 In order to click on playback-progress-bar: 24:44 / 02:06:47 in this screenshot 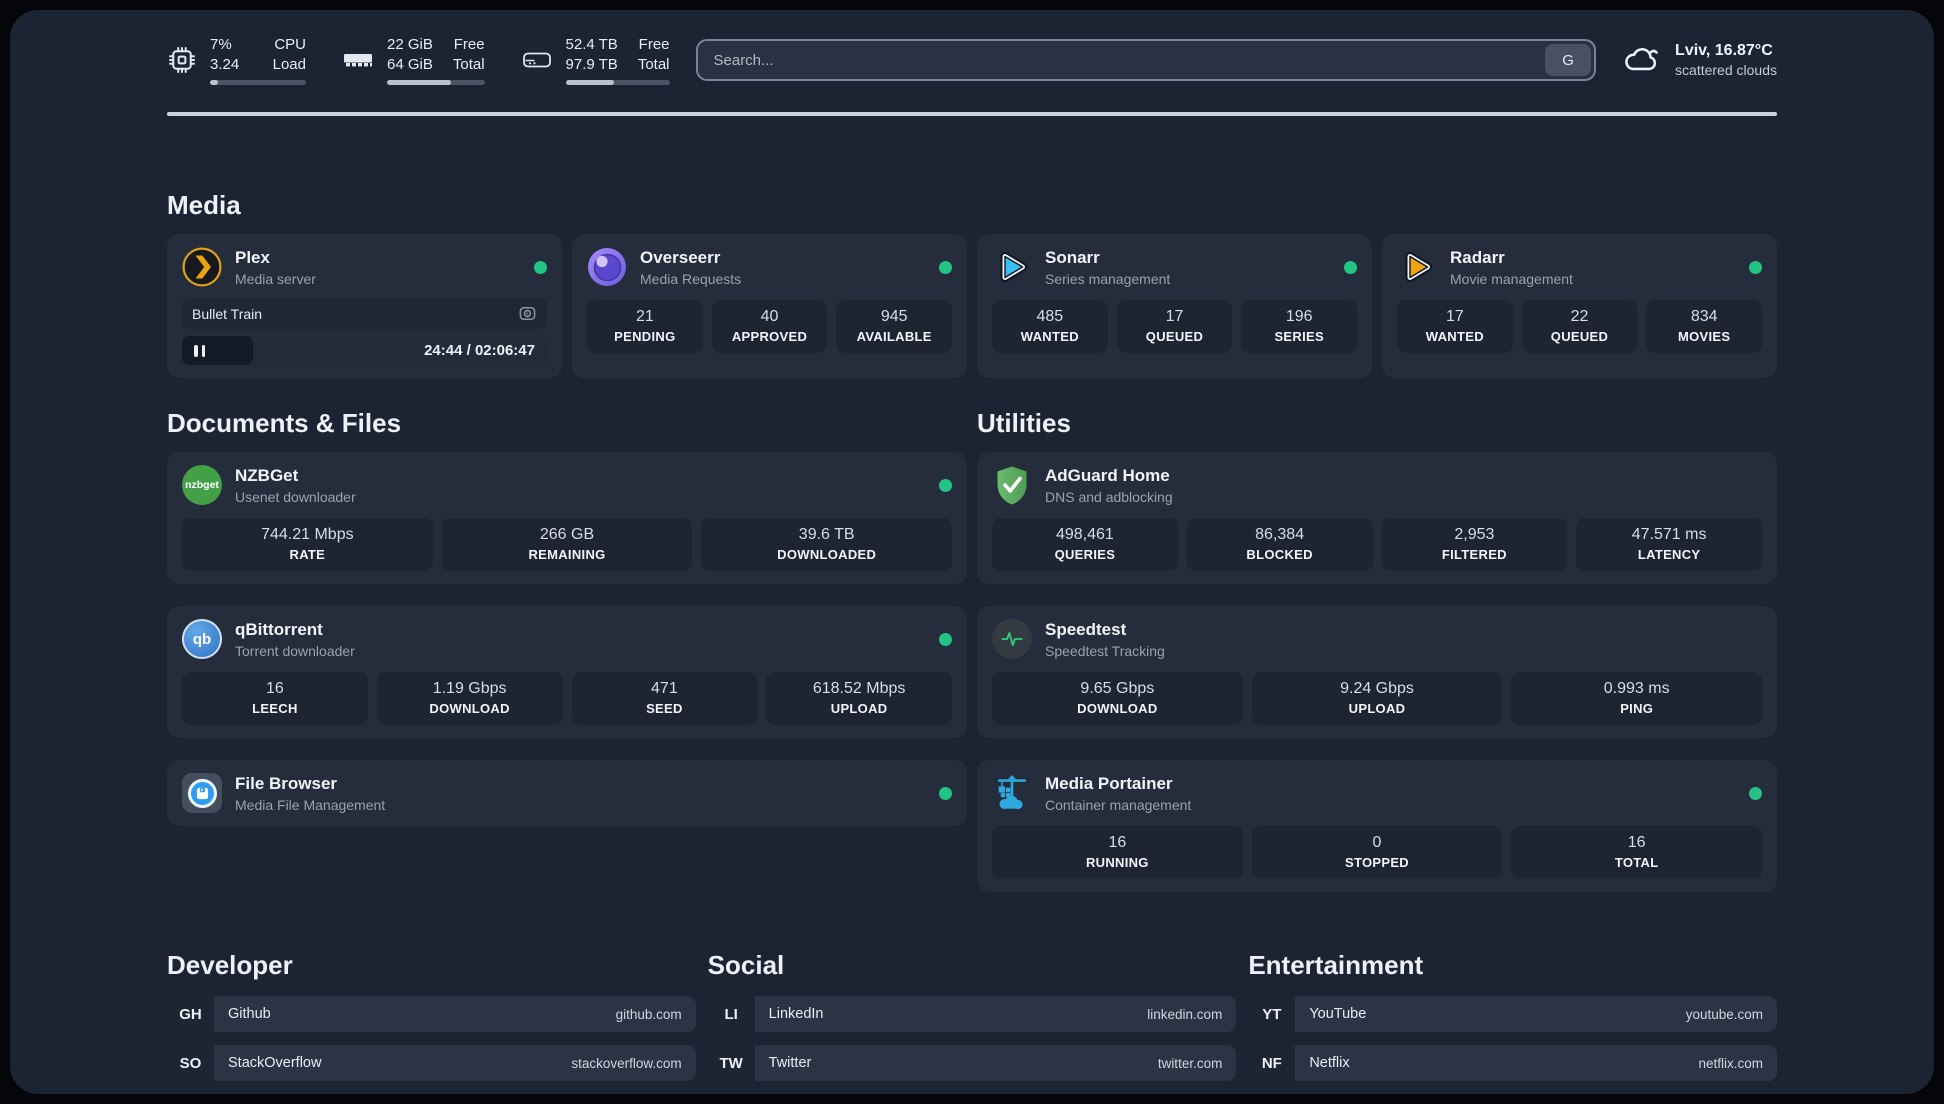, I will do `click(364, 350)`.